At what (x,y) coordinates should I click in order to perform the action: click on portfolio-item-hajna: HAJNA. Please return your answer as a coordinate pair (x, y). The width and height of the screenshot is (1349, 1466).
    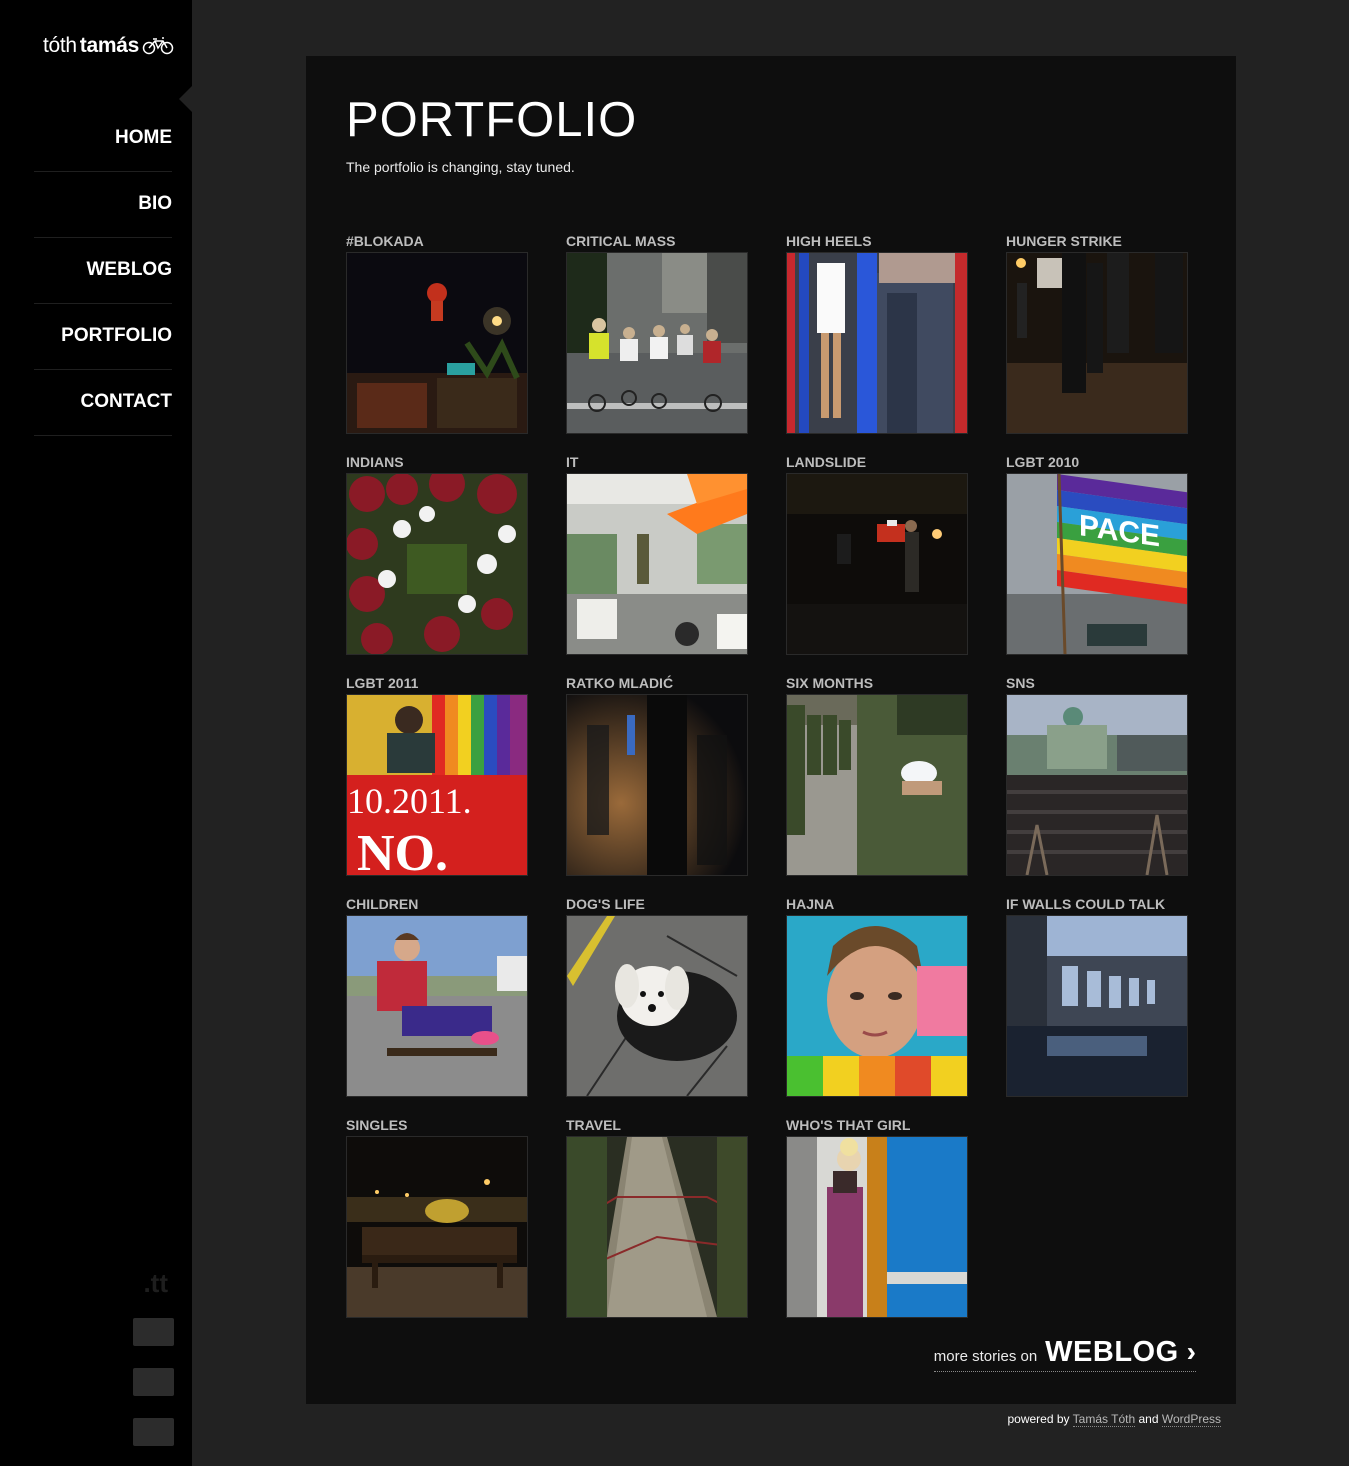
    Looking at the image, I should click on (877, 996).